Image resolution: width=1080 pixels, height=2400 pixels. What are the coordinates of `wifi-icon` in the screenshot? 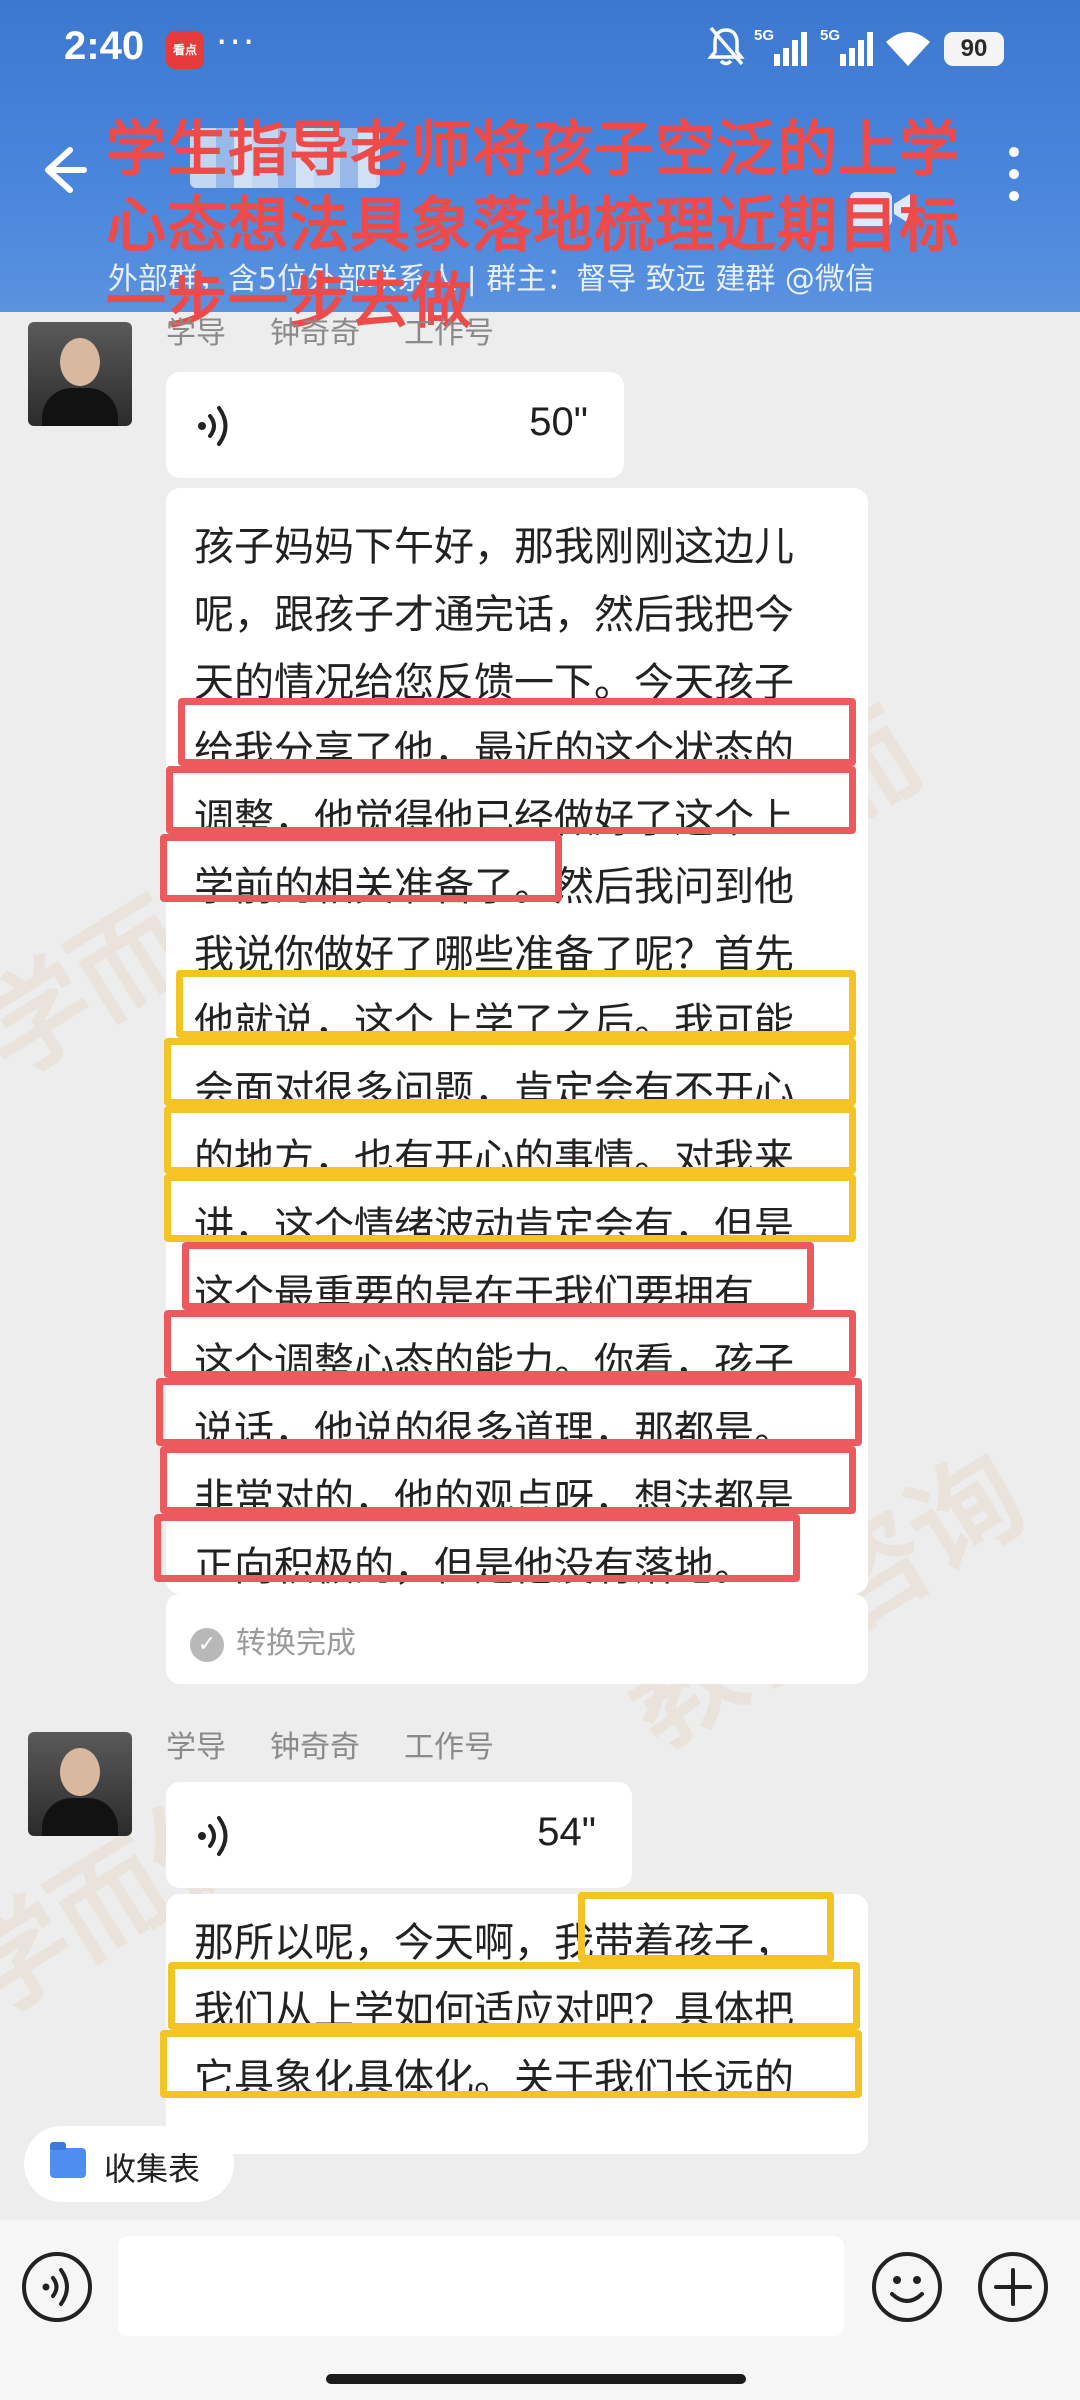 It's located at (908, 49).